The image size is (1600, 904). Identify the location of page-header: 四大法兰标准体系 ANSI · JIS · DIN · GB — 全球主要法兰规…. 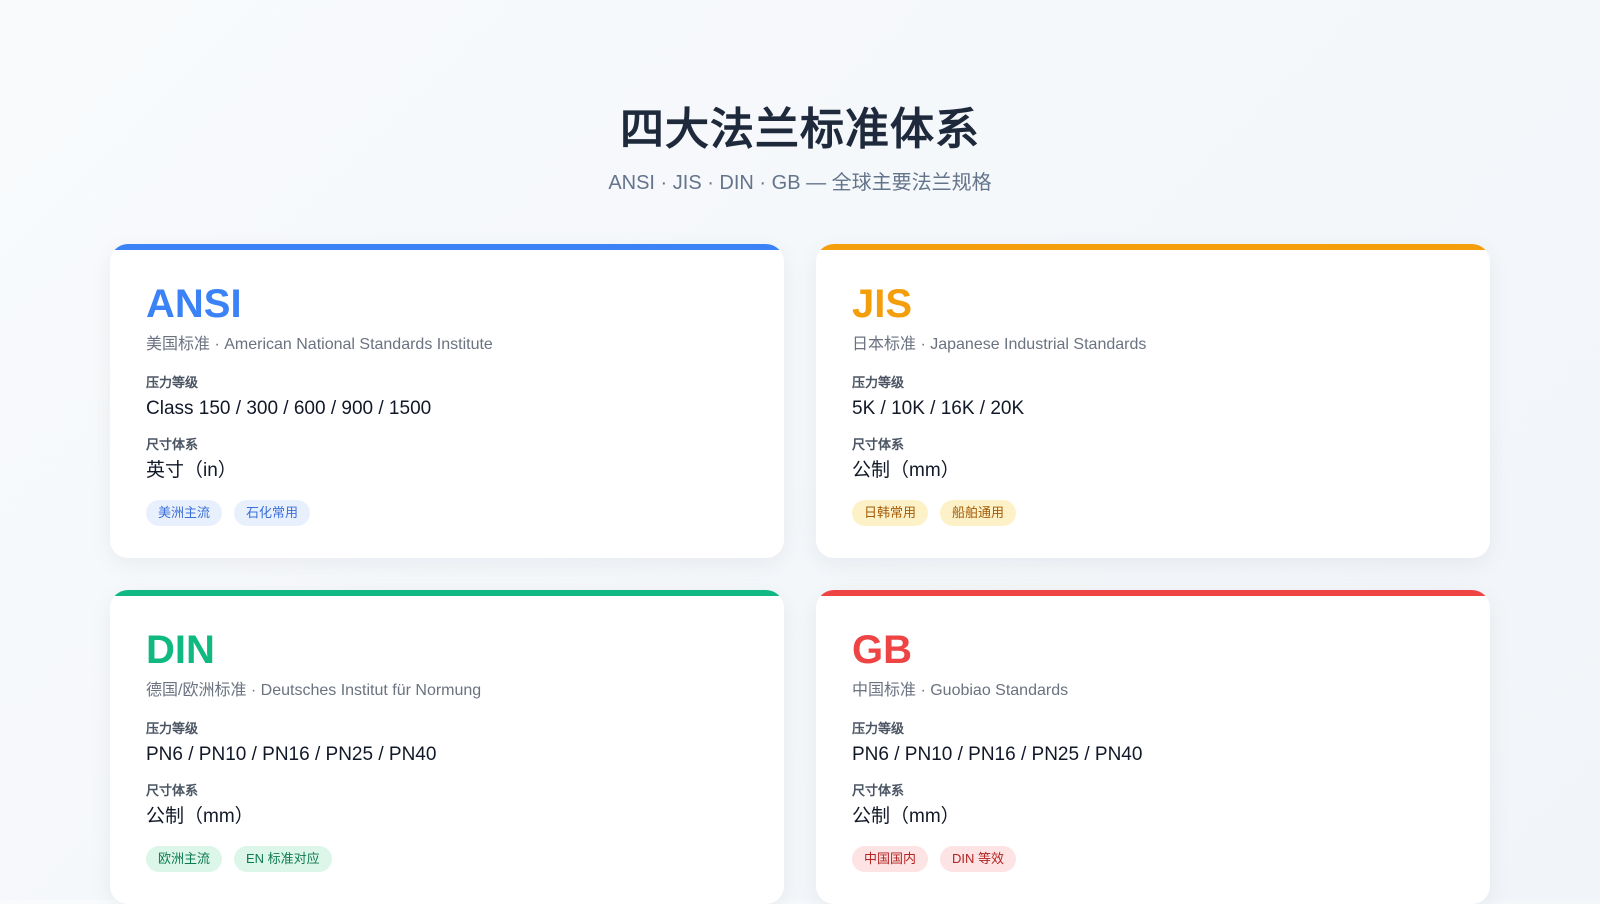
(800, 149).